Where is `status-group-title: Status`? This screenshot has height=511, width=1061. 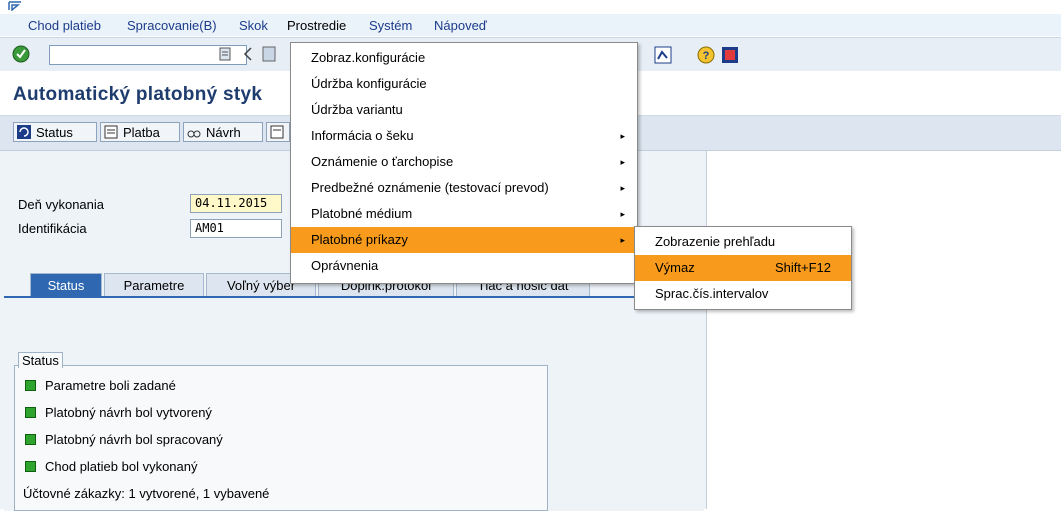 status-group-title: Status is located at coordinates (40, 360).